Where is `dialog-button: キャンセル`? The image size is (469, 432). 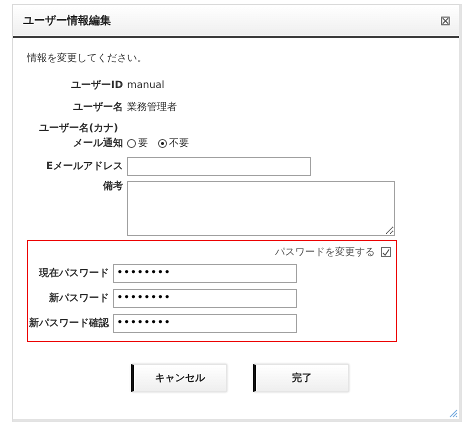
dialog-button: キャンセル is located at coordinates (179, 378).